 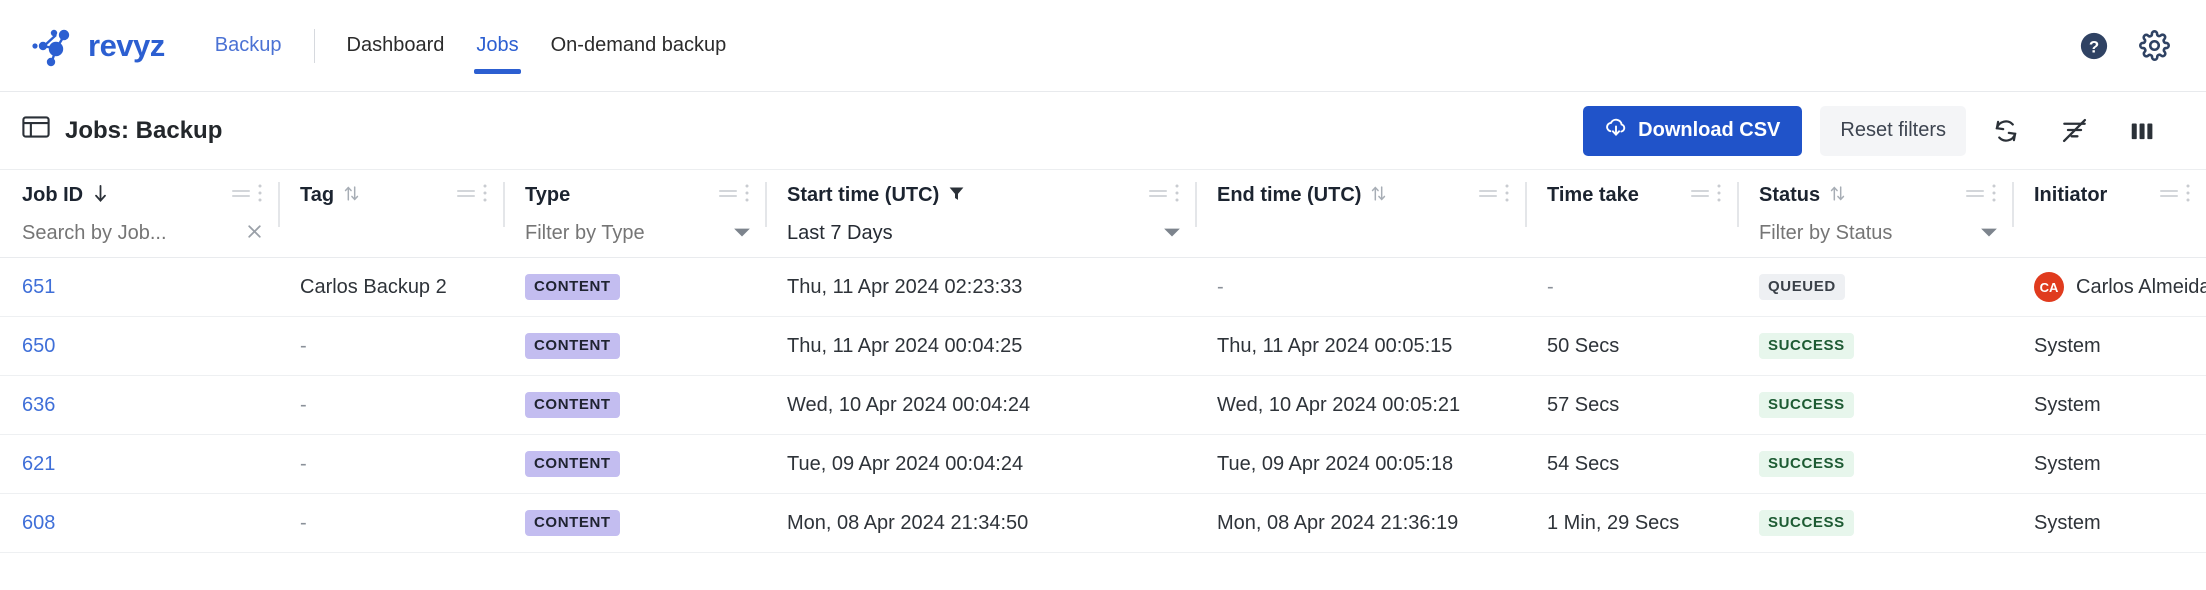 What do you see at coordinates (139, 405) in the screenshot?
I see `cell-job-id: 636` at bounding box center [139, 405].